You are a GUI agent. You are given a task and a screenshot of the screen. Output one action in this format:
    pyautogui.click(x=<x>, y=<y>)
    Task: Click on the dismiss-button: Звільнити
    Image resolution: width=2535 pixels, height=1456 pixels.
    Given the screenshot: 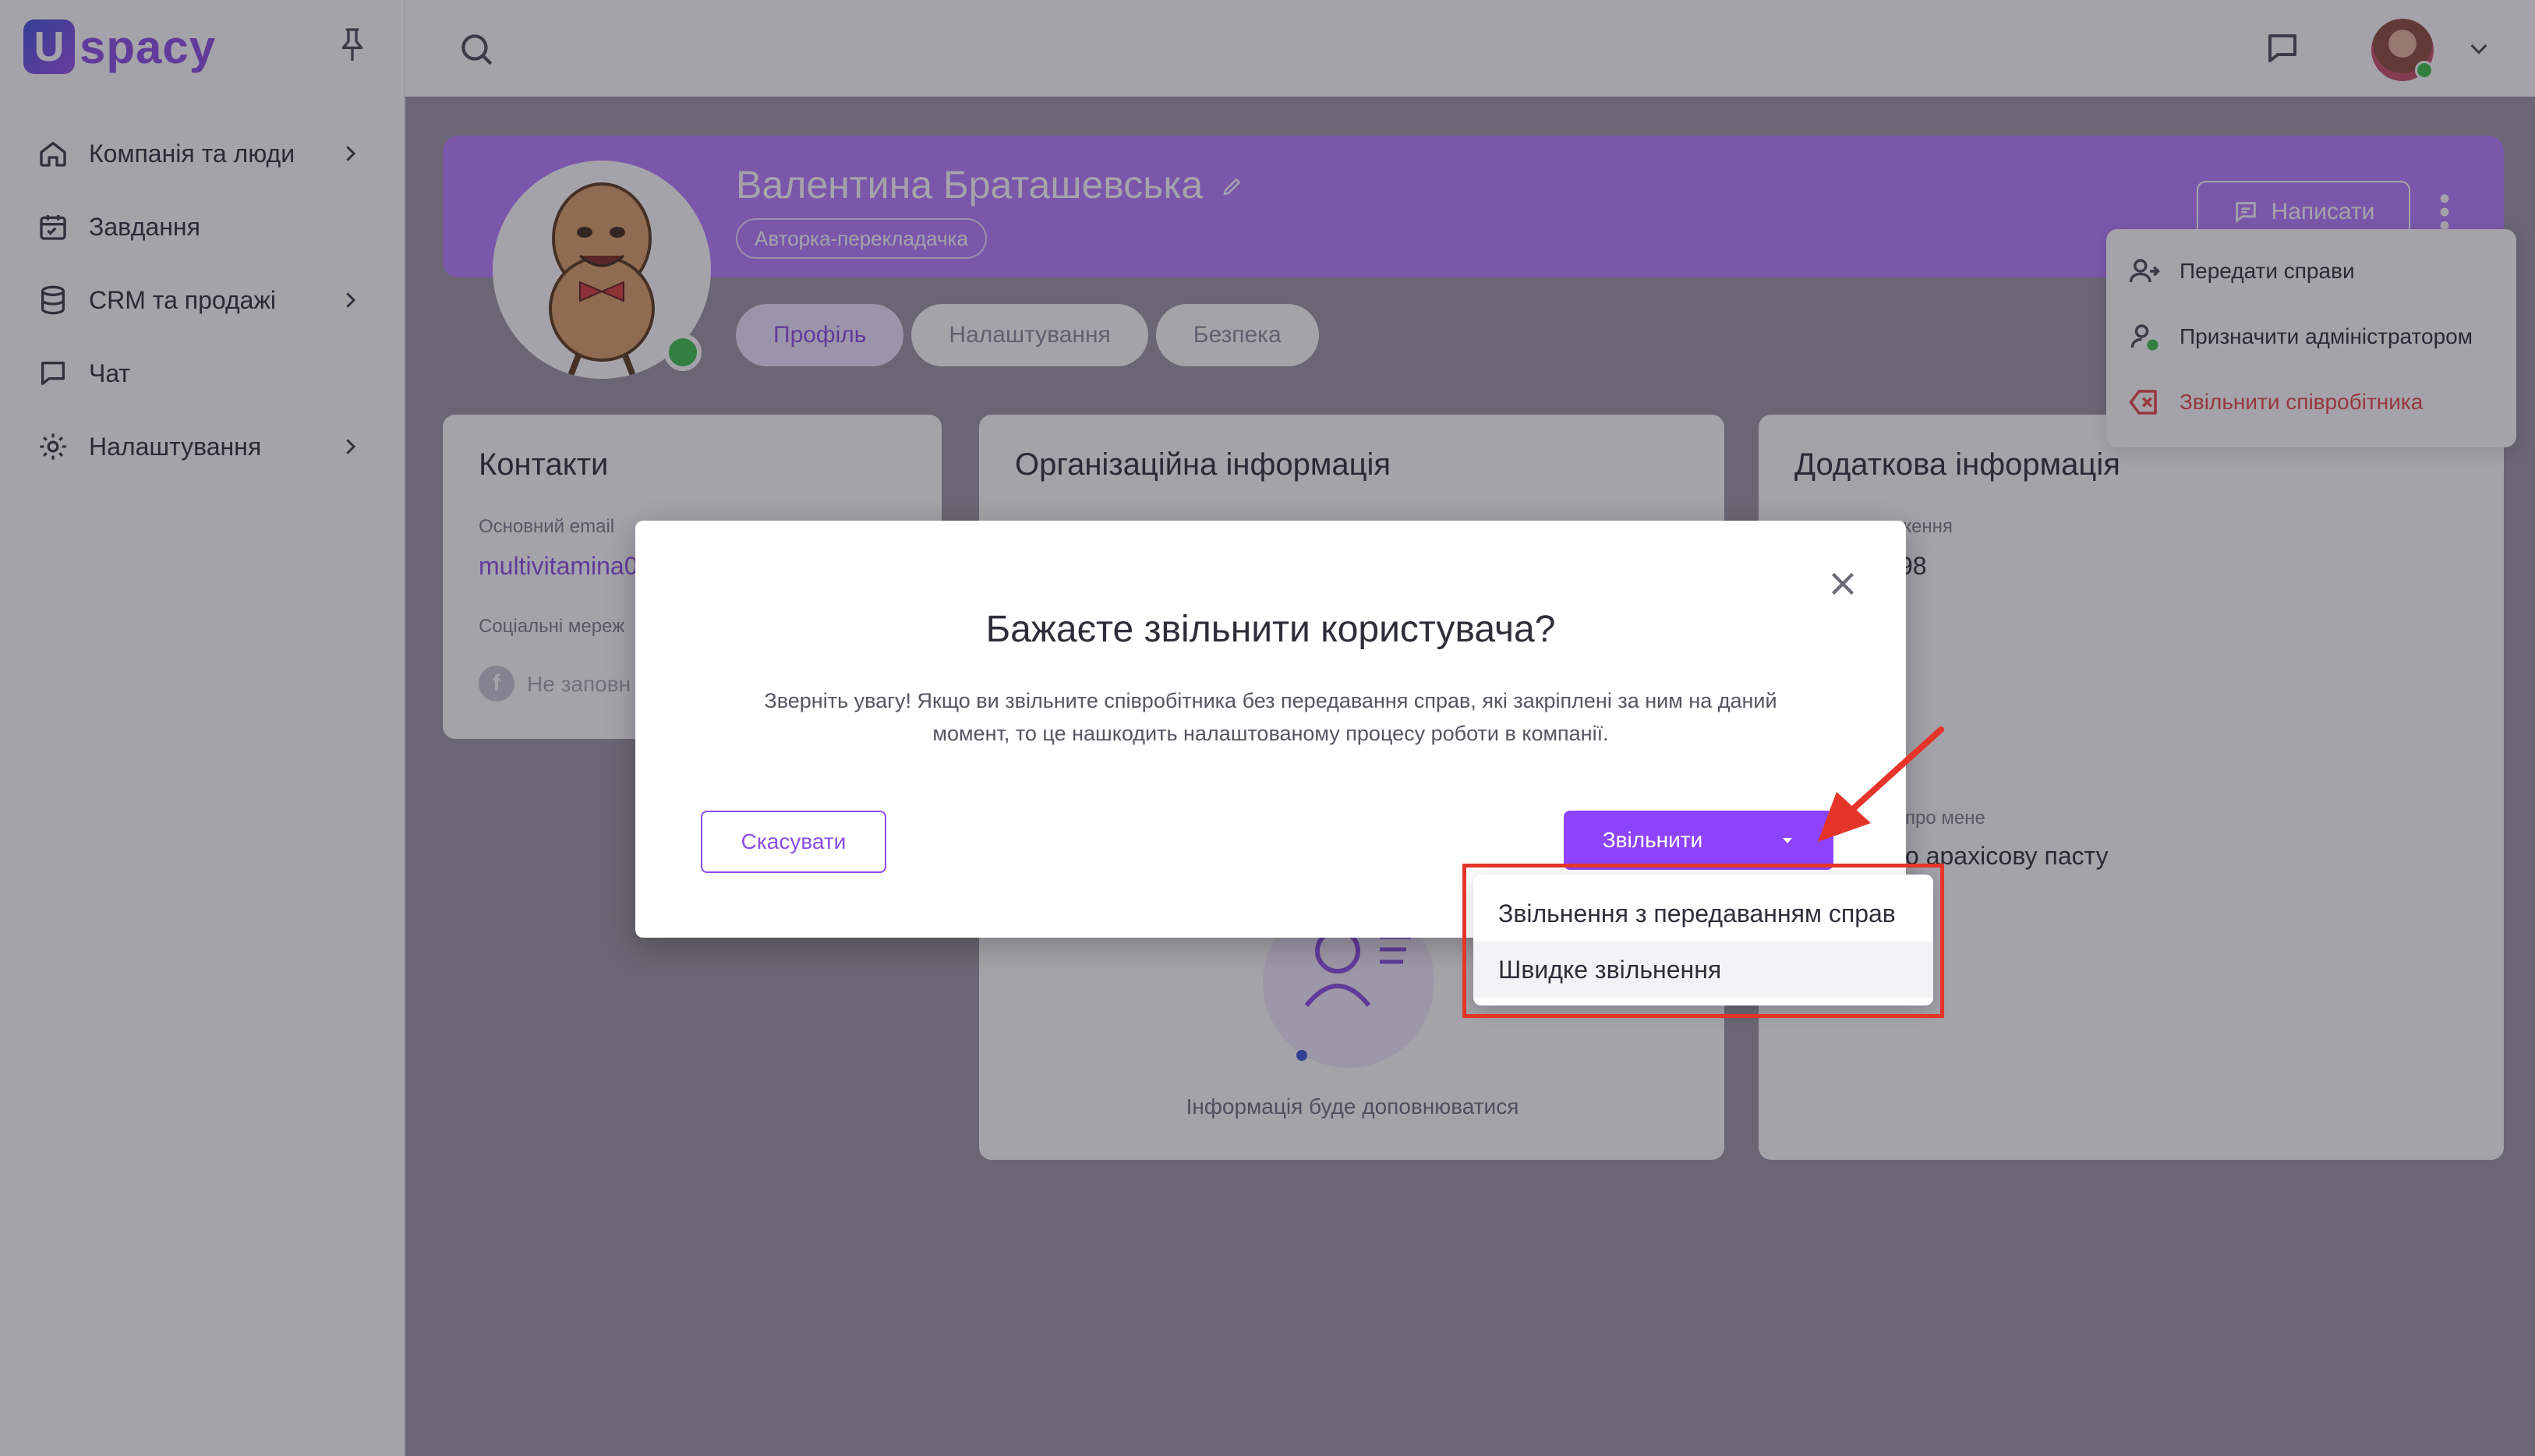 What is the action you would take?
    pyautogui.click(x=1653, y=841)
    